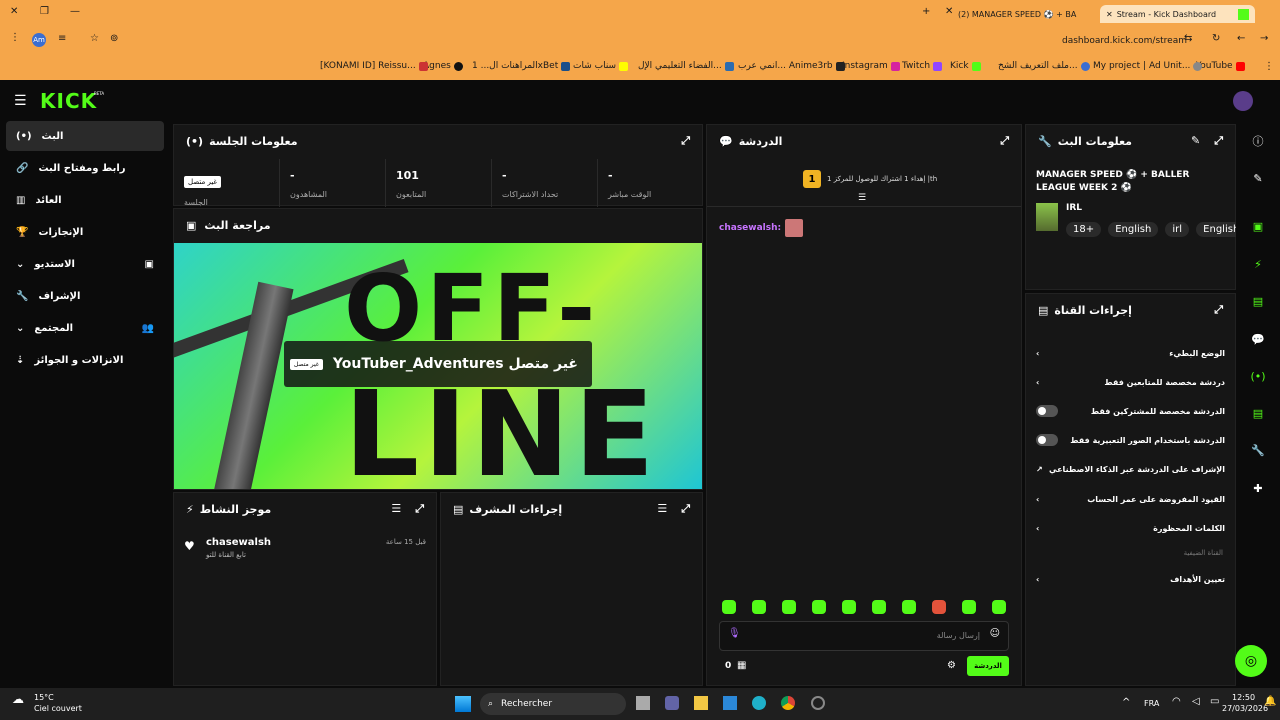  Describe the element at coordinates (643, 703) in the screenshot. I see `task-view-icon` at that location.